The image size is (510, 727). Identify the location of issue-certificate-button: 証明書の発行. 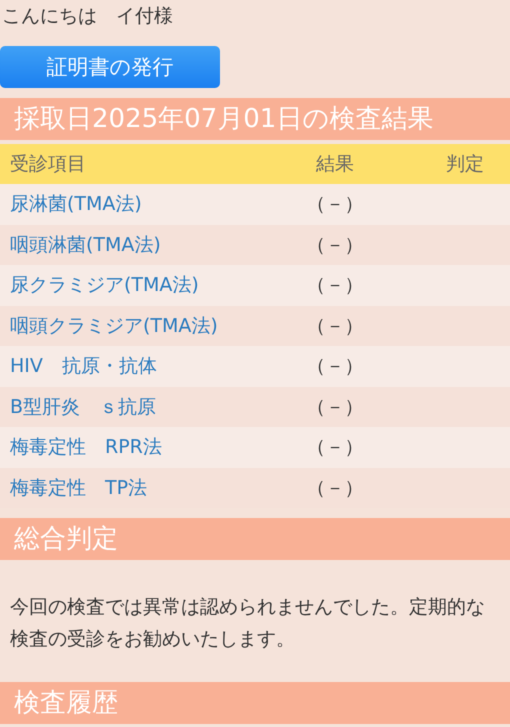
(110, 67).